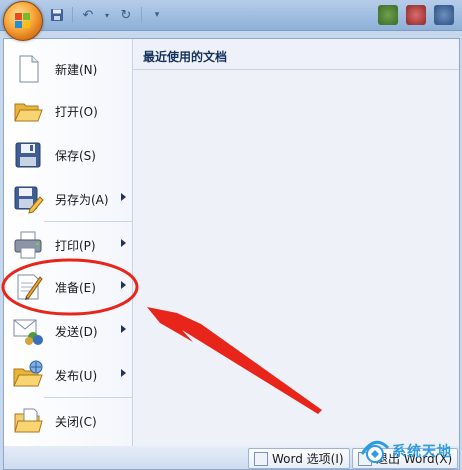 This screenshot has height=470, width=462. What do you see at coordinates (28, 199) in the screenshot?
I see `save-as-icon` at bounding box center [28, 199].